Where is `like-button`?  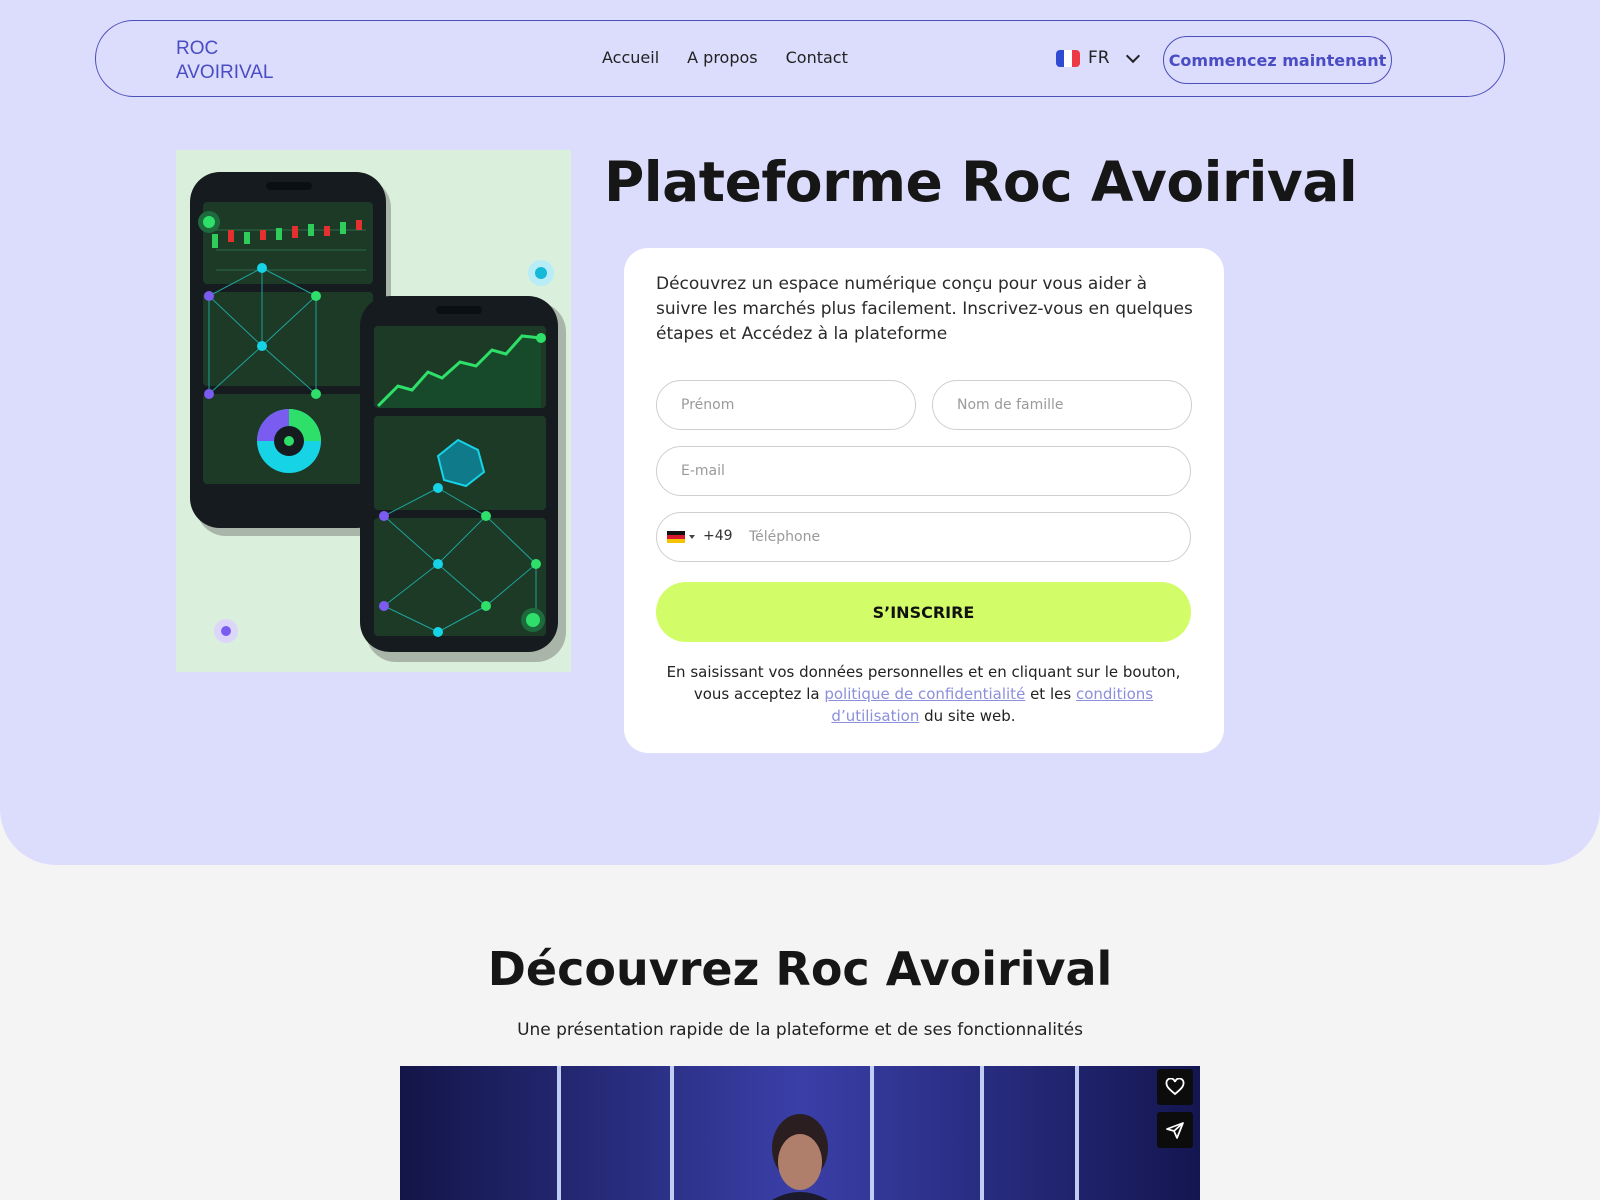
like-button is located at coordinates (1175, 1087).